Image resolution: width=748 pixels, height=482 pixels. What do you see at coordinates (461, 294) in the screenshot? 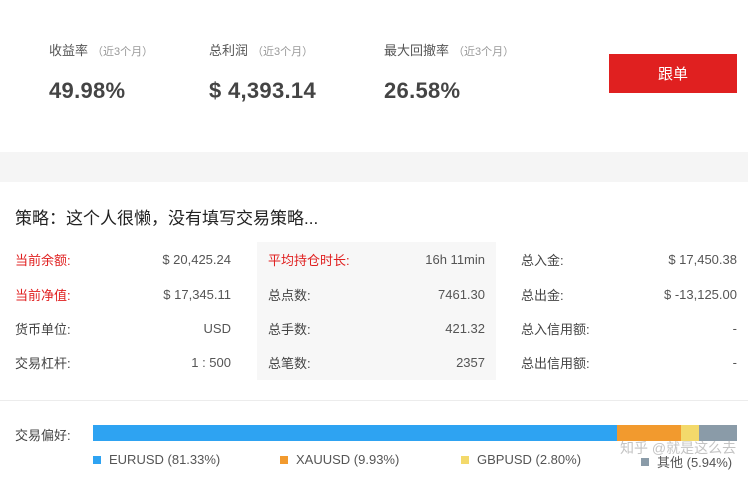
I see `info-value: 7461.30` at bounding box center [461, 294].